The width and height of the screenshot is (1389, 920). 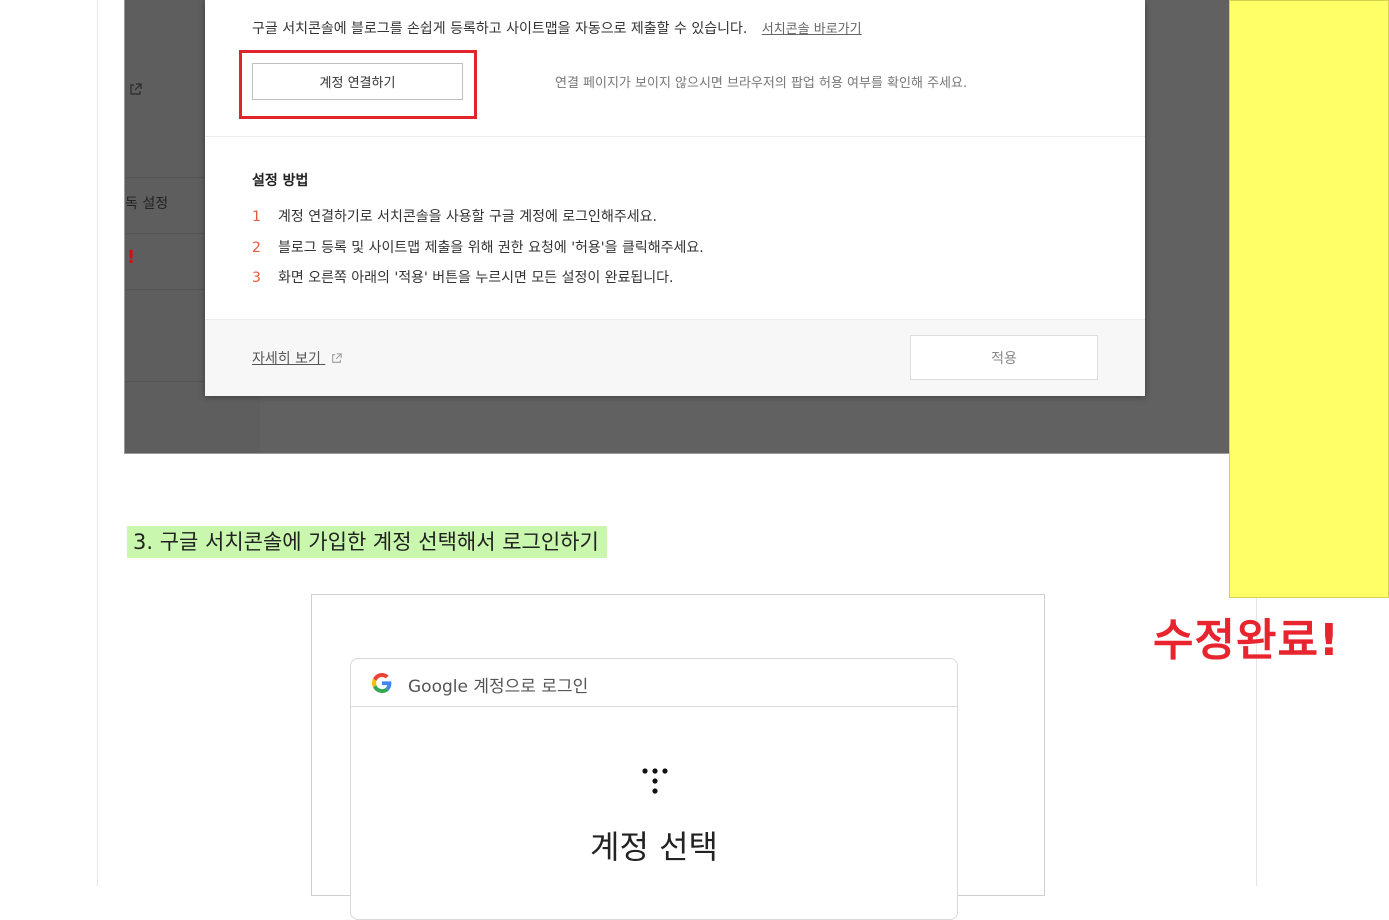 I want to click on sidebar-alert-mark: !, so click(x=131, y=257).